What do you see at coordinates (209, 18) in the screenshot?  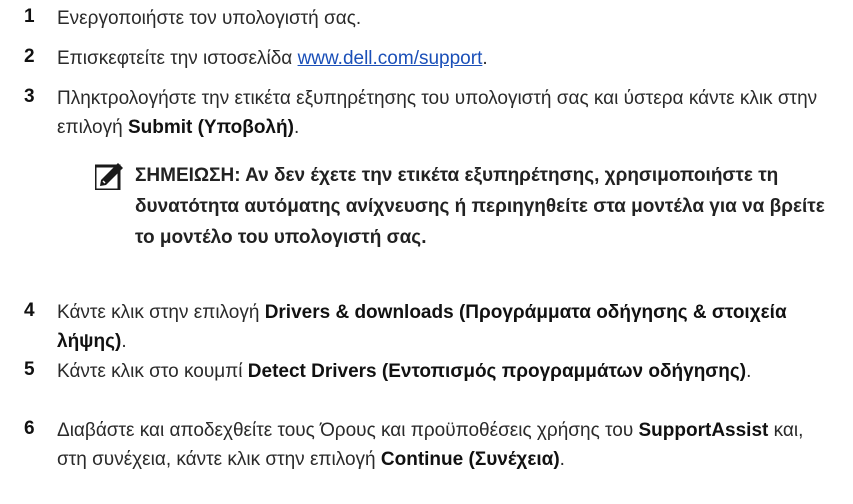 I see `step-text-content: Ενεργοποιήστε τον υπολογιστή σας.` at bounding box center [209, 18].